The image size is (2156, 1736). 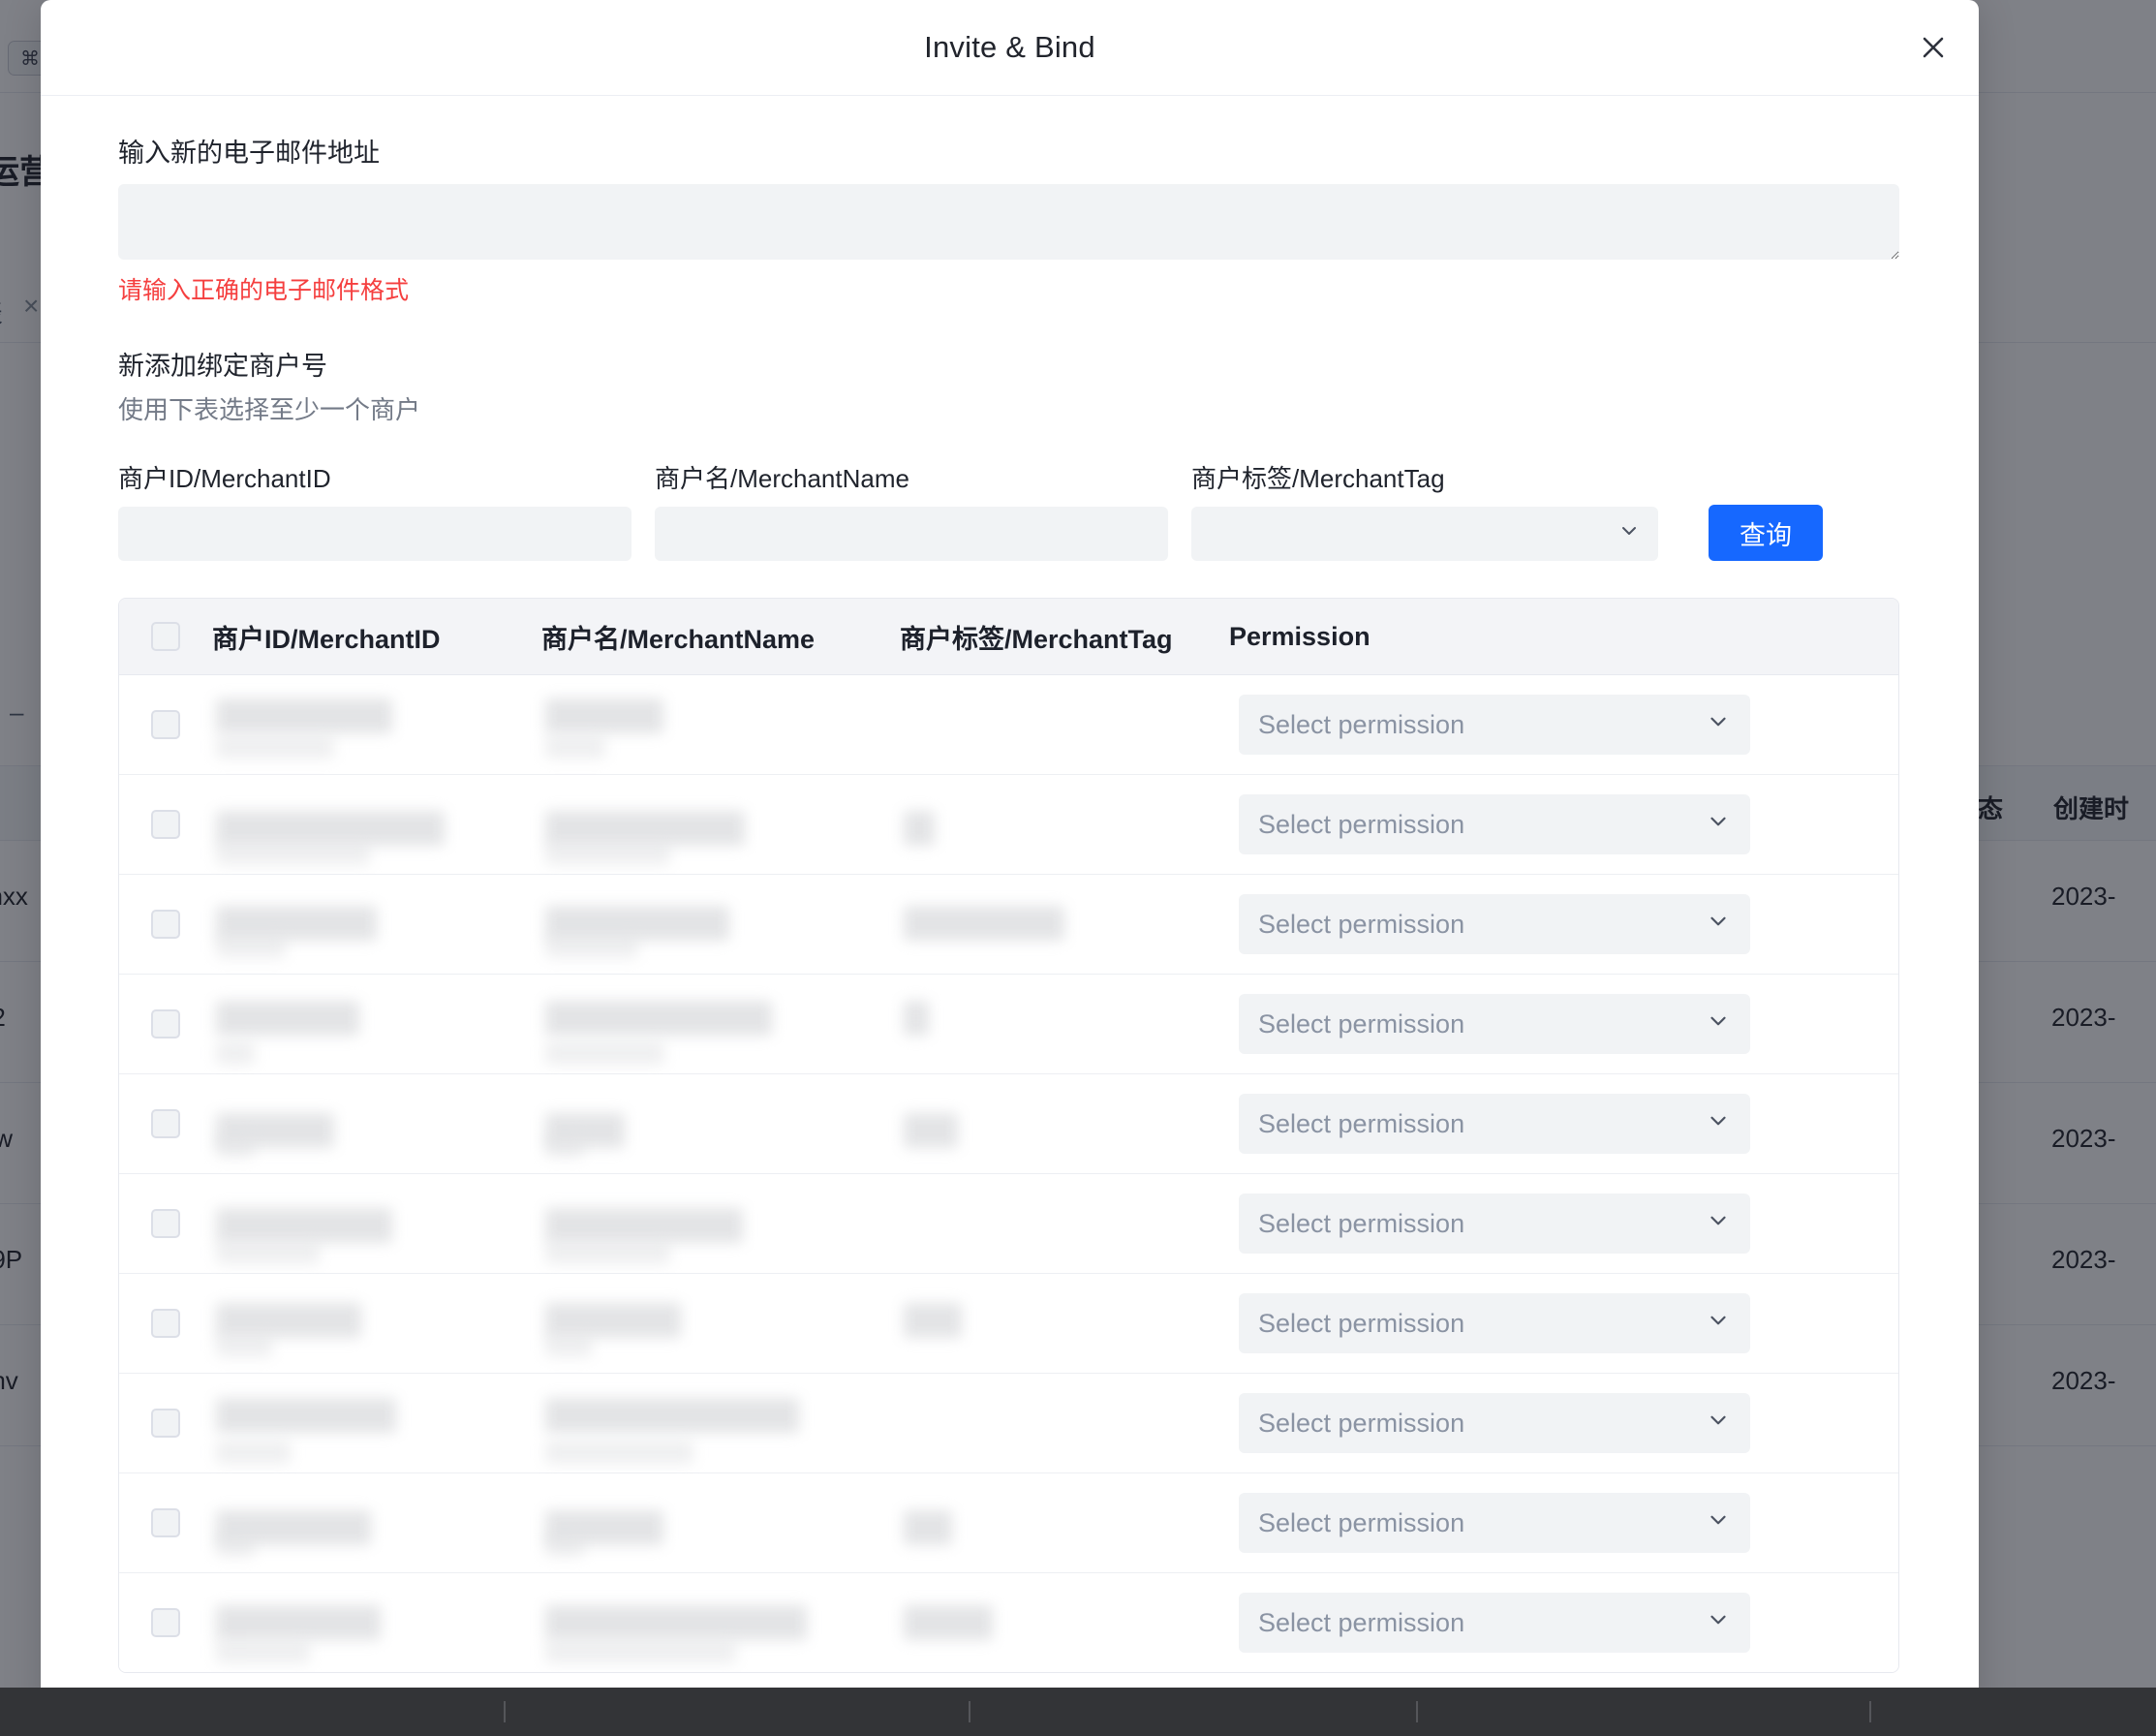 I want to click on email-input, so click(x=1009, y=222).